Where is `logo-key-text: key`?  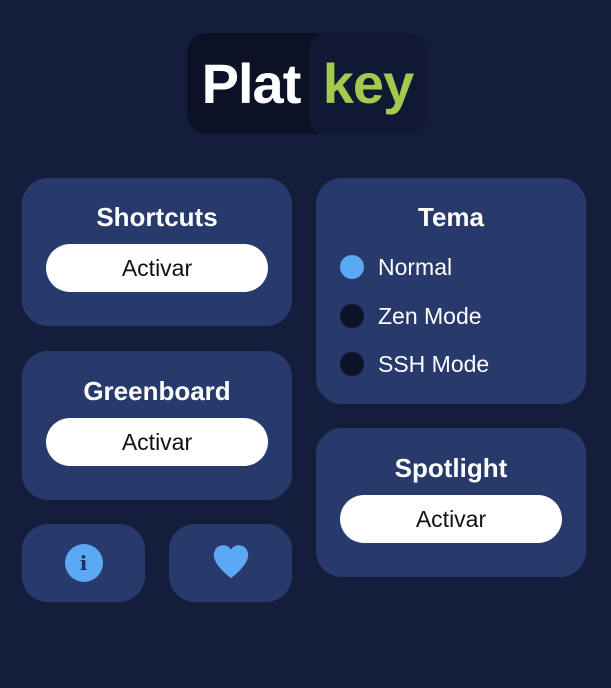
logo-key-text: key is located at coordinates (368, 83).